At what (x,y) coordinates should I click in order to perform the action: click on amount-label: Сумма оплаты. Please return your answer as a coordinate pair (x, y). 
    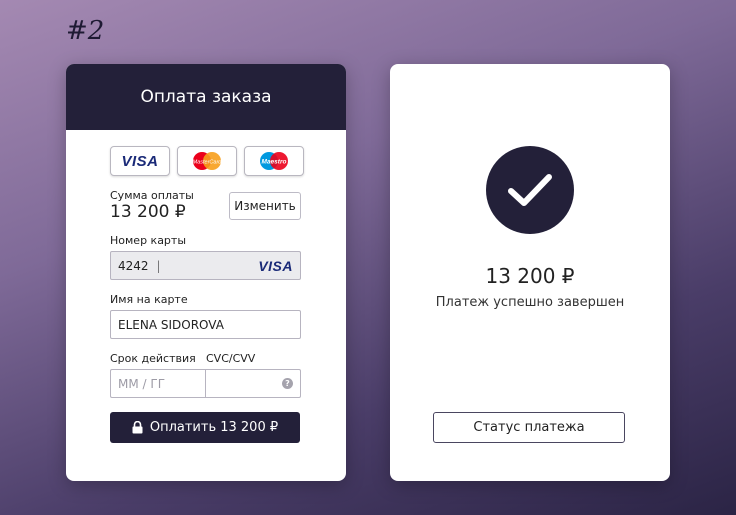
    Looking at the image, I should click on (152, 195).